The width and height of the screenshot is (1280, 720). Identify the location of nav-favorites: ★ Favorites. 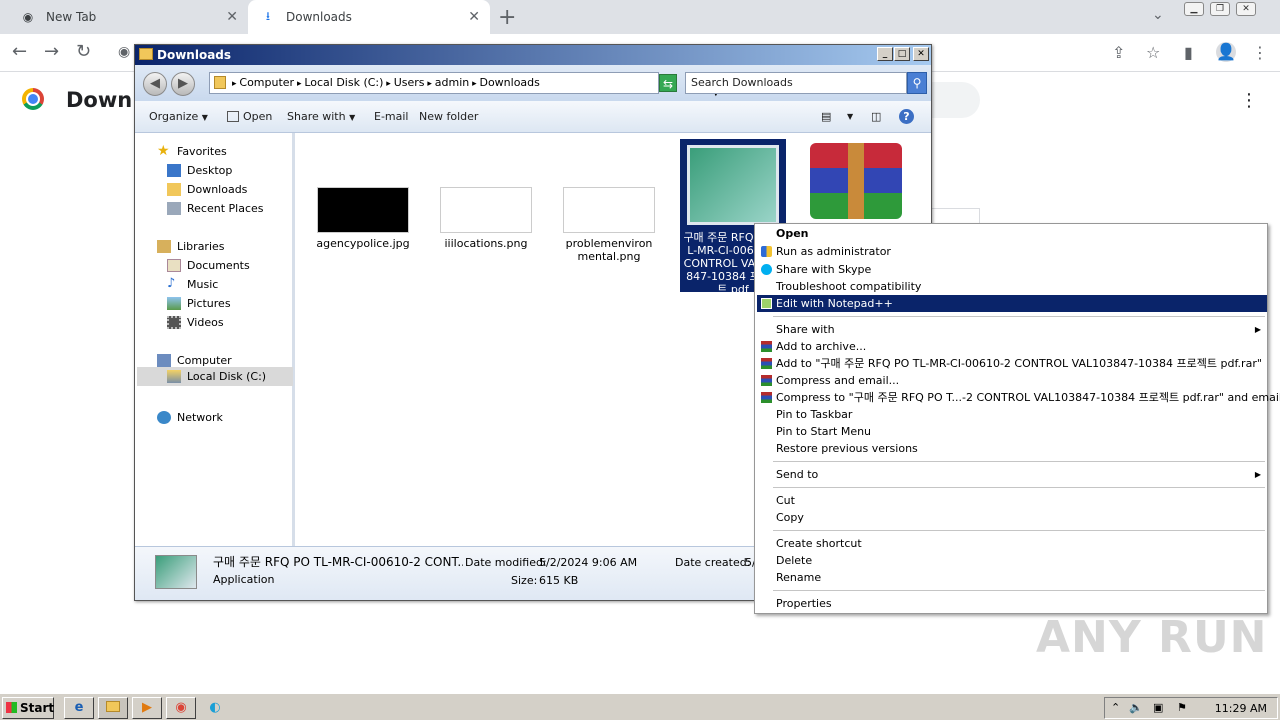
(192, 151).